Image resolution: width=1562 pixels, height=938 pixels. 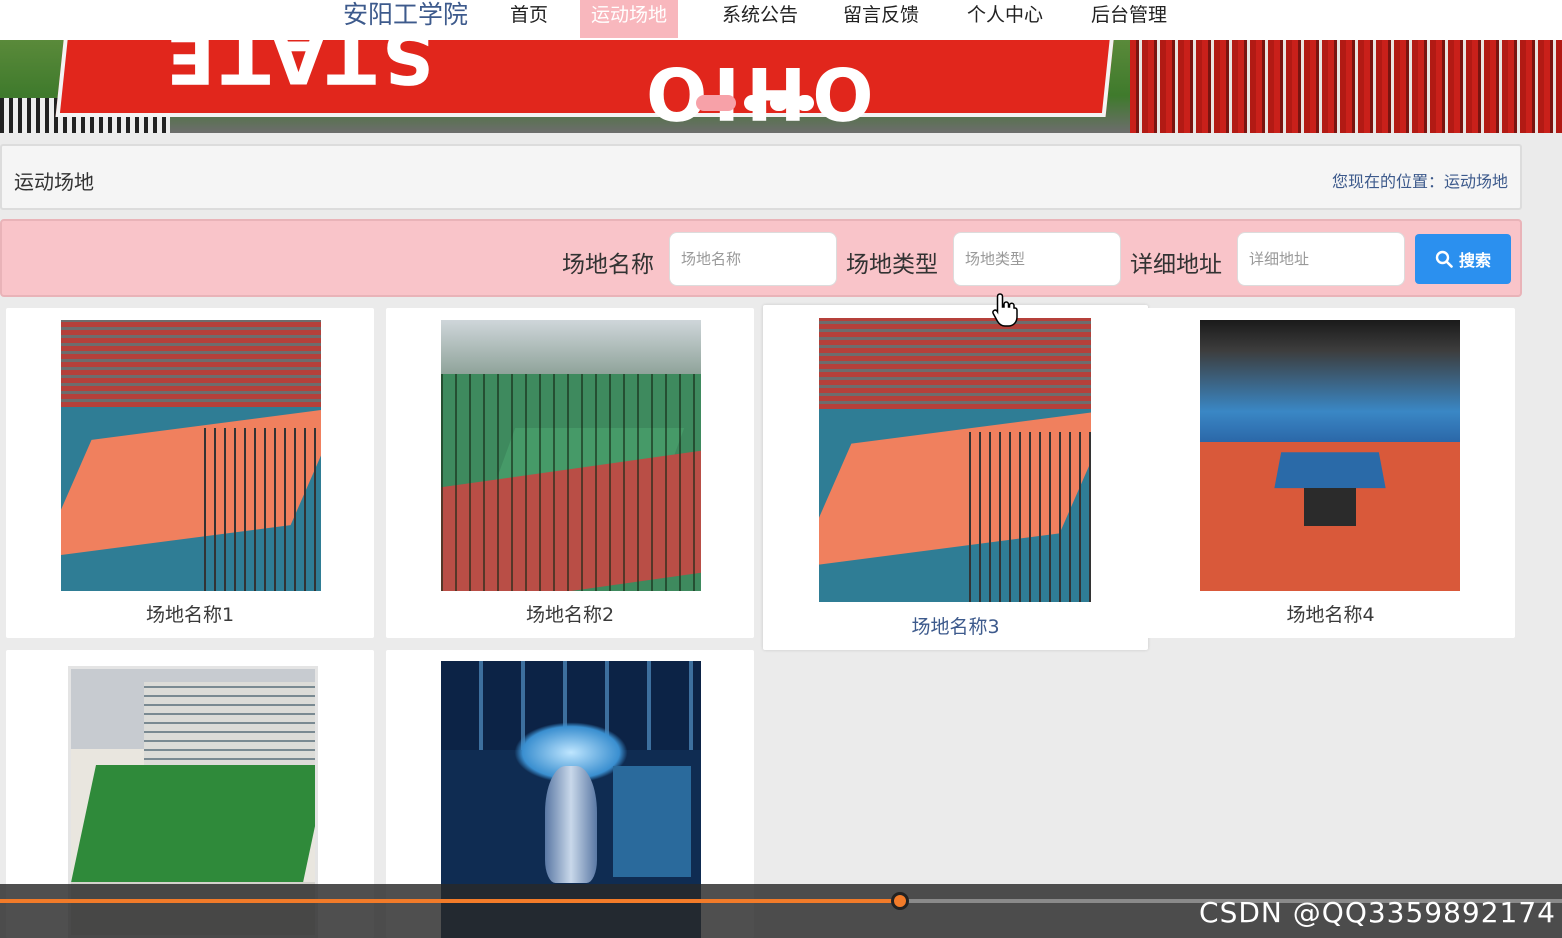 What do you see at coordinates (1420, 180) in the screenshot?
I see `breadcrumb: 您现在的位置：运动场地` at bounding box center [1420, 180].